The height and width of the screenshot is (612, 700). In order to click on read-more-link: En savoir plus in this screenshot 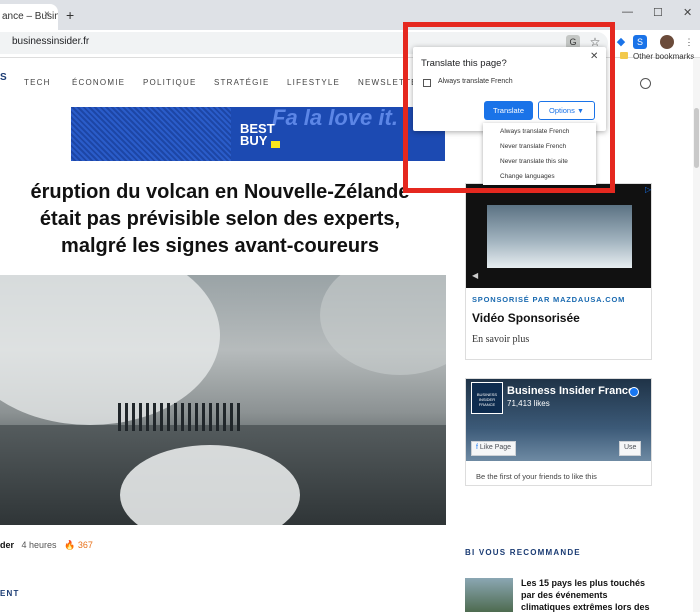, I will do `click(500, 339)`.